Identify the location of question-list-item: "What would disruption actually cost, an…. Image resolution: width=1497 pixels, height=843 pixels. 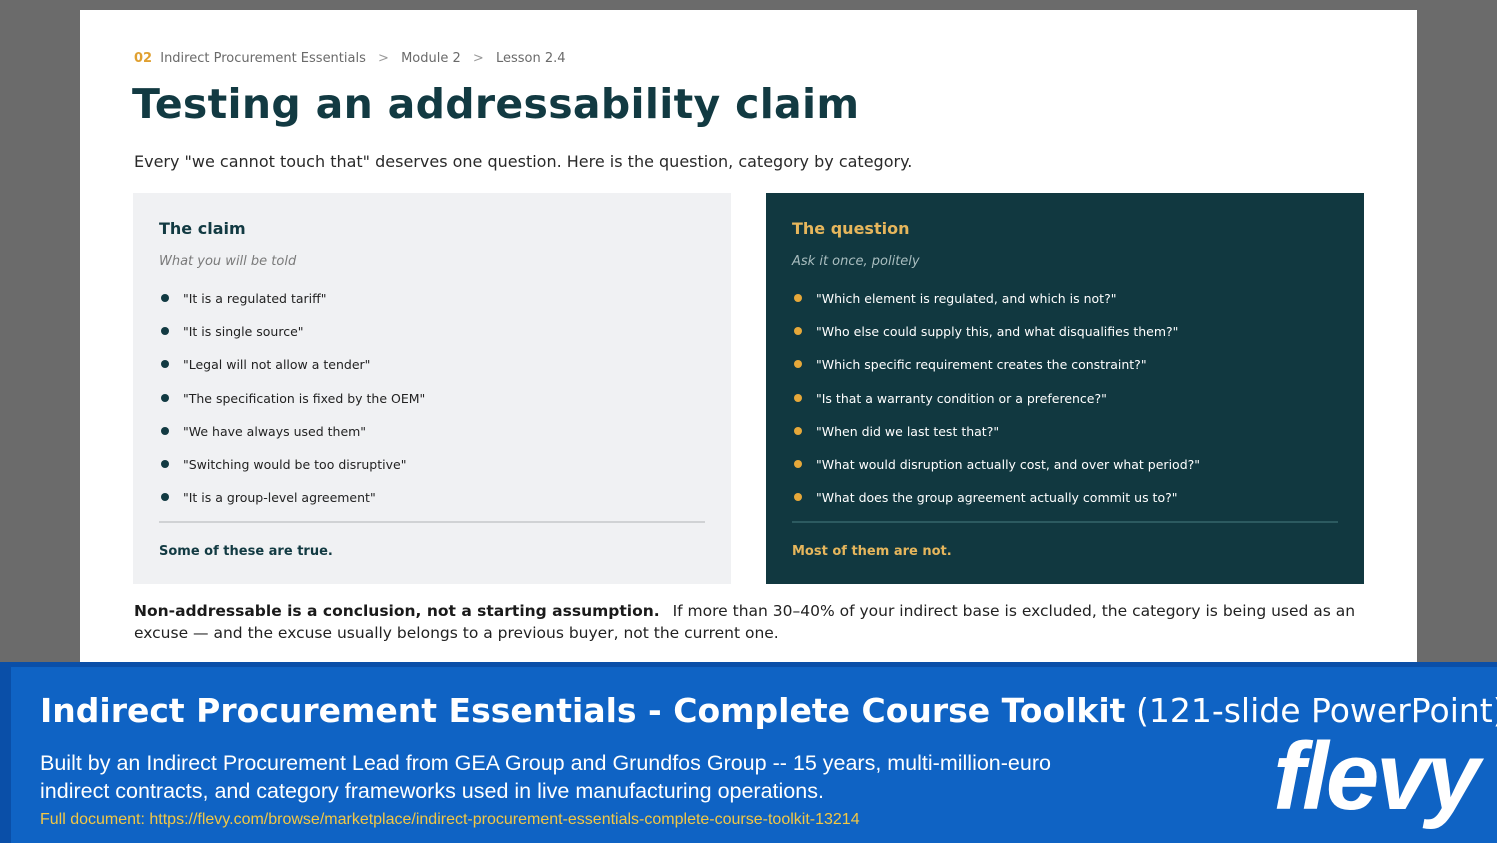
(996, 473).